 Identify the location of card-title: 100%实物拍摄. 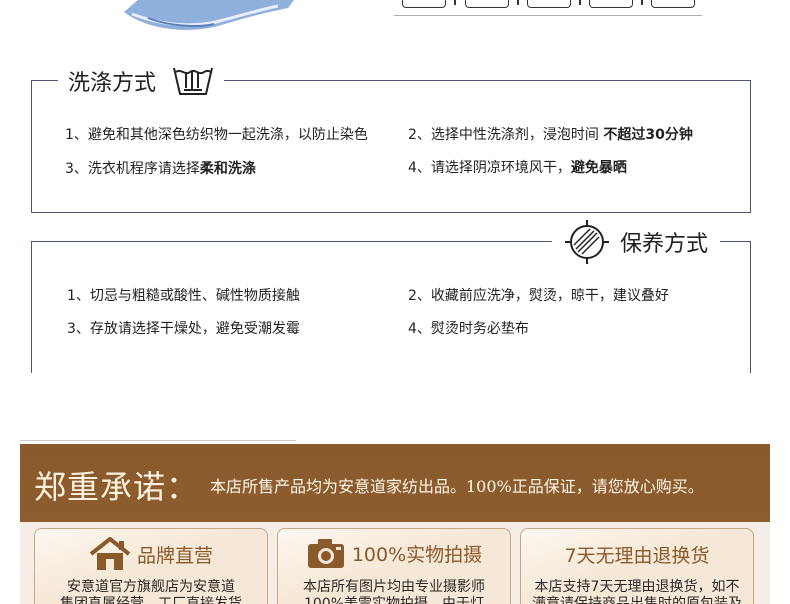
(417, 554).